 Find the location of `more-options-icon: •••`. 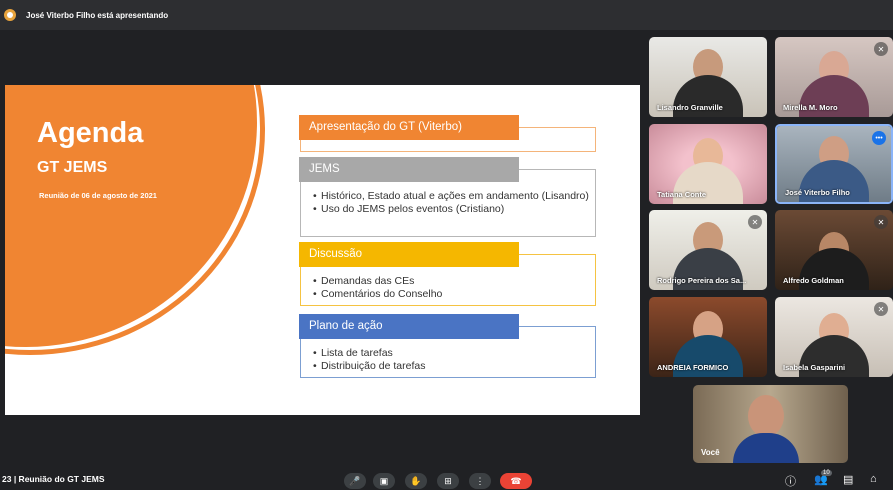

more-options-icon: ••• is located at coordinates (879, 138).